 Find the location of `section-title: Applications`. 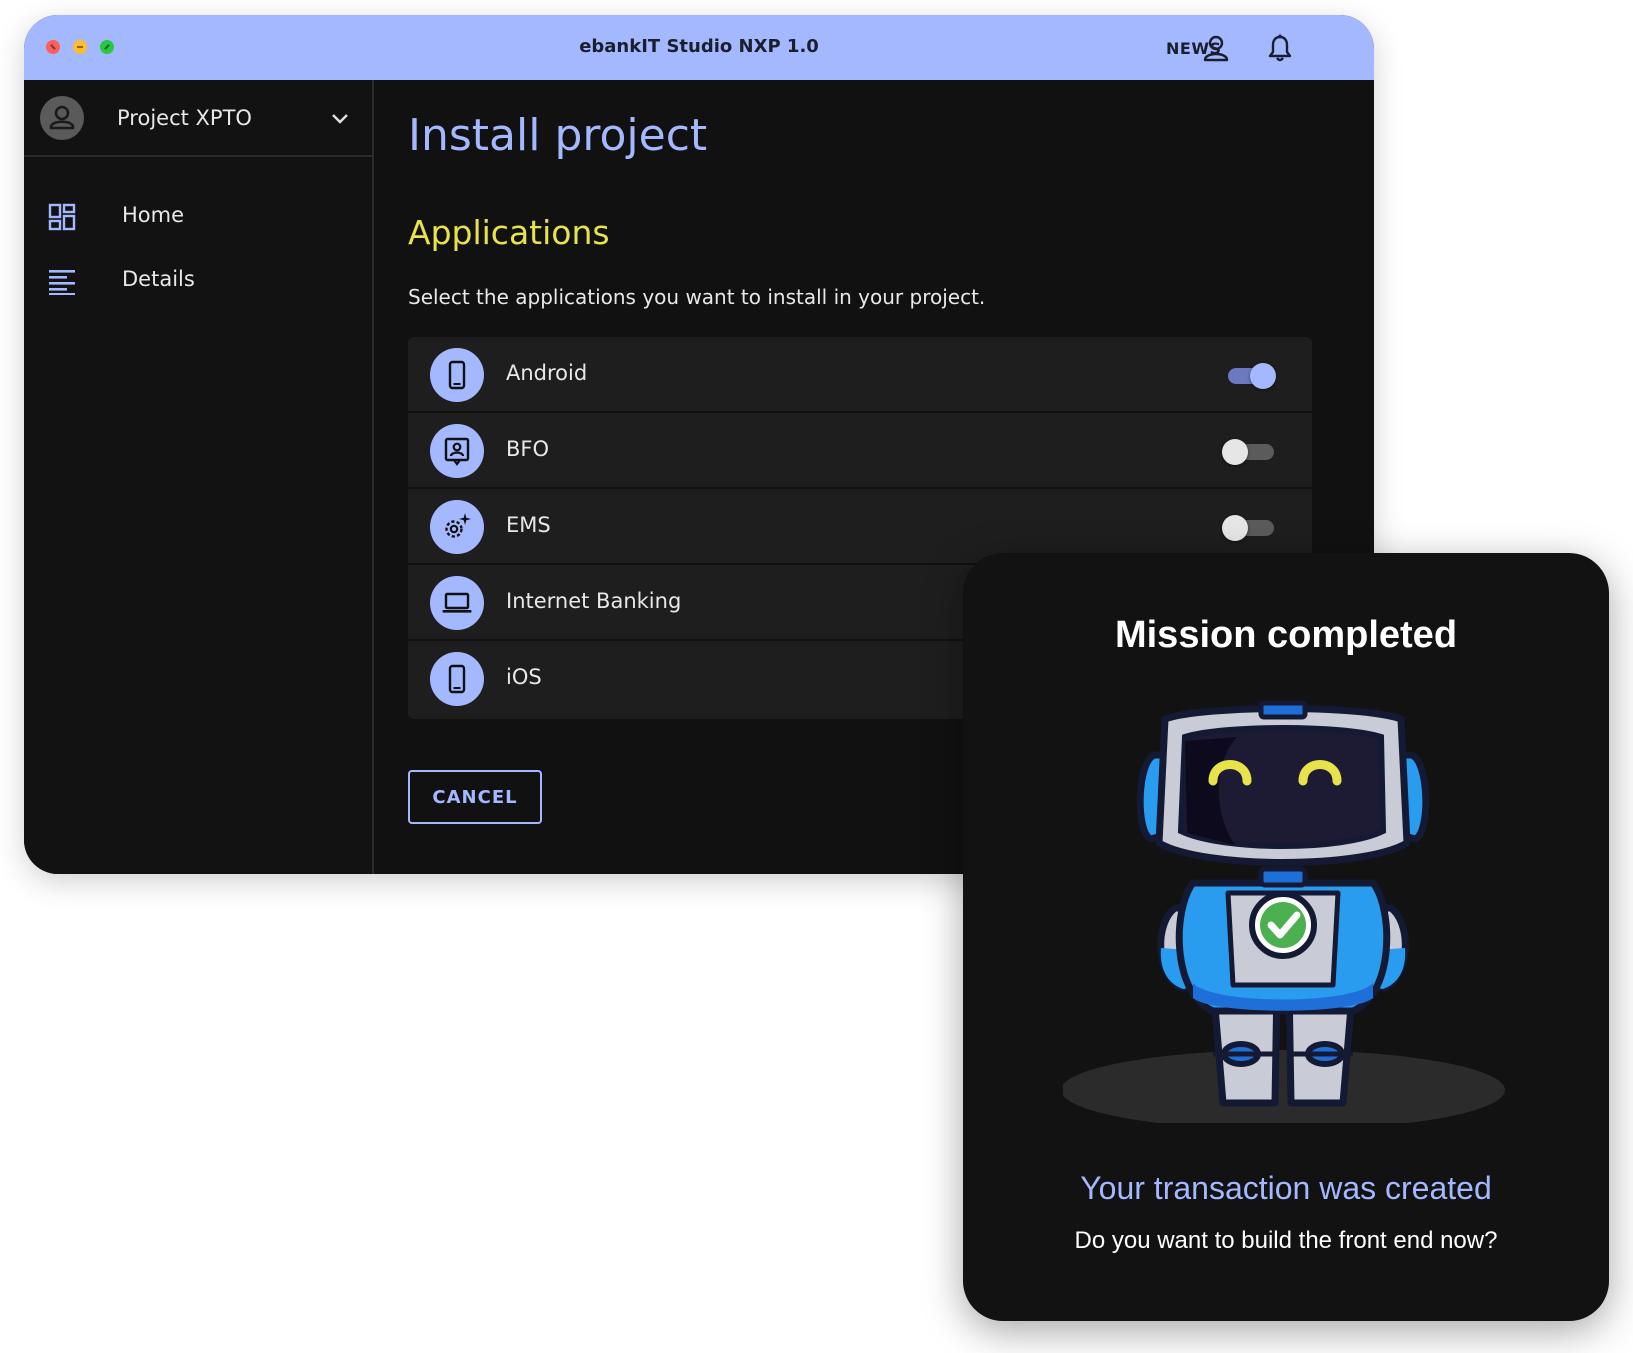

section-title: Applications is located at coordinates (509, 232).